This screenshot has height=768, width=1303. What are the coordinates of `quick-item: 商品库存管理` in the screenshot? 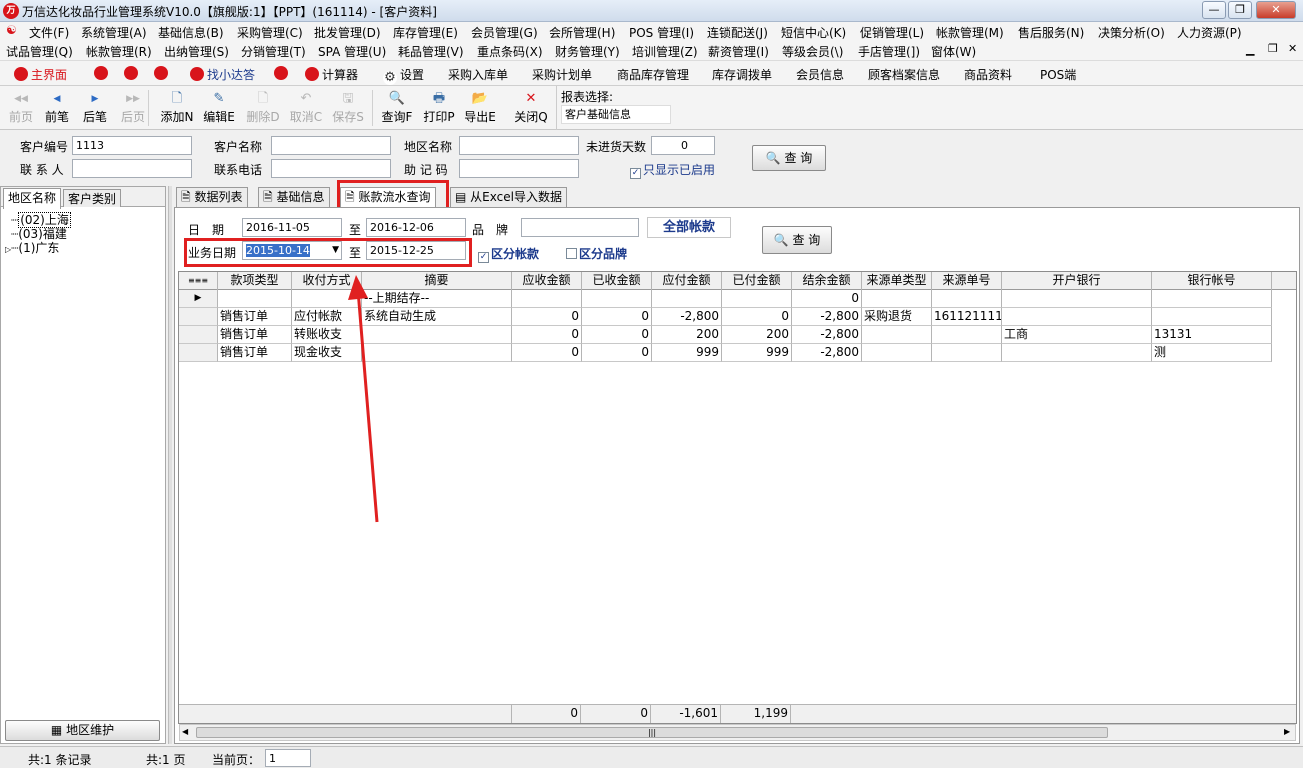 It's located at (653, 74).